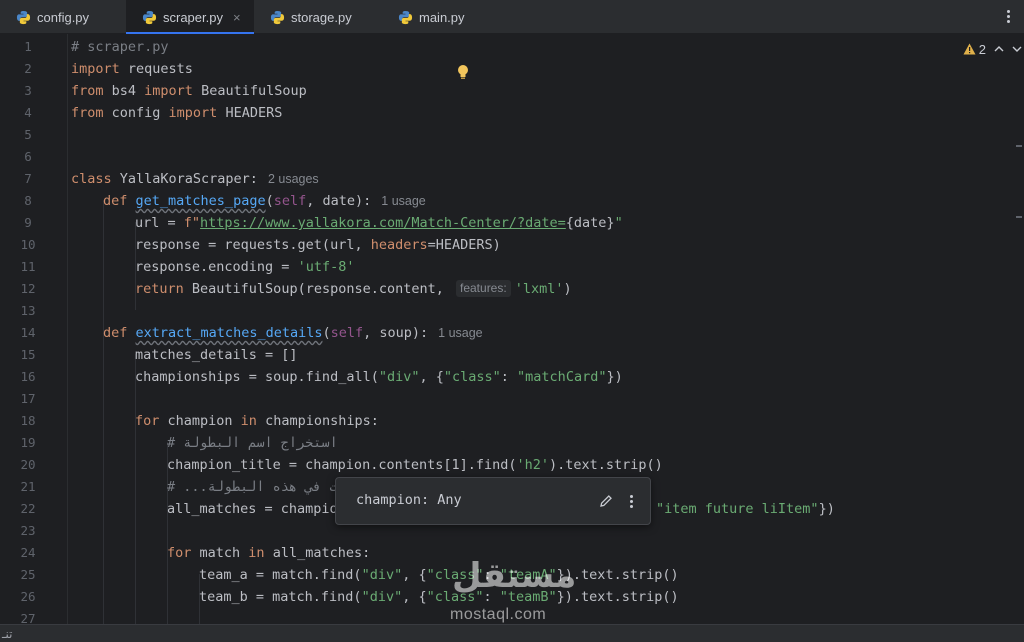 Image resolution: width=1024 pixels, height=642 pixels. I want to click on line-number: 1, so click(28, 46).